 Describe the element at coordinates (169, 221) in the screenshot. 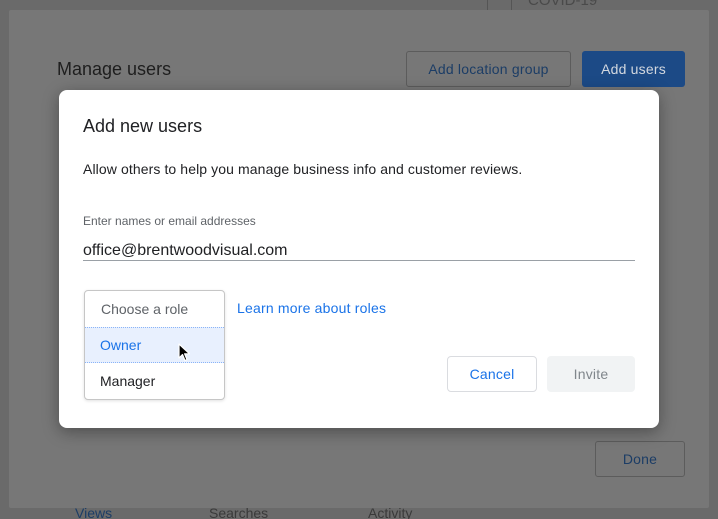

I see `email-field-label: Enter names or email addresses` at that location.